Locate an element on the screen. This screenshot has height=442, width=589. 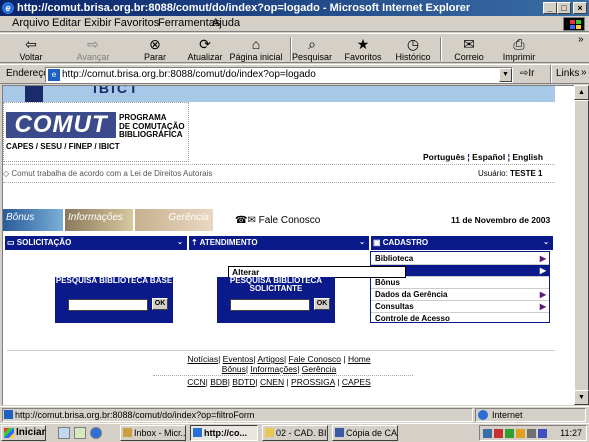
partner-link-bdb: BDB is located at coordinates (218, 382).